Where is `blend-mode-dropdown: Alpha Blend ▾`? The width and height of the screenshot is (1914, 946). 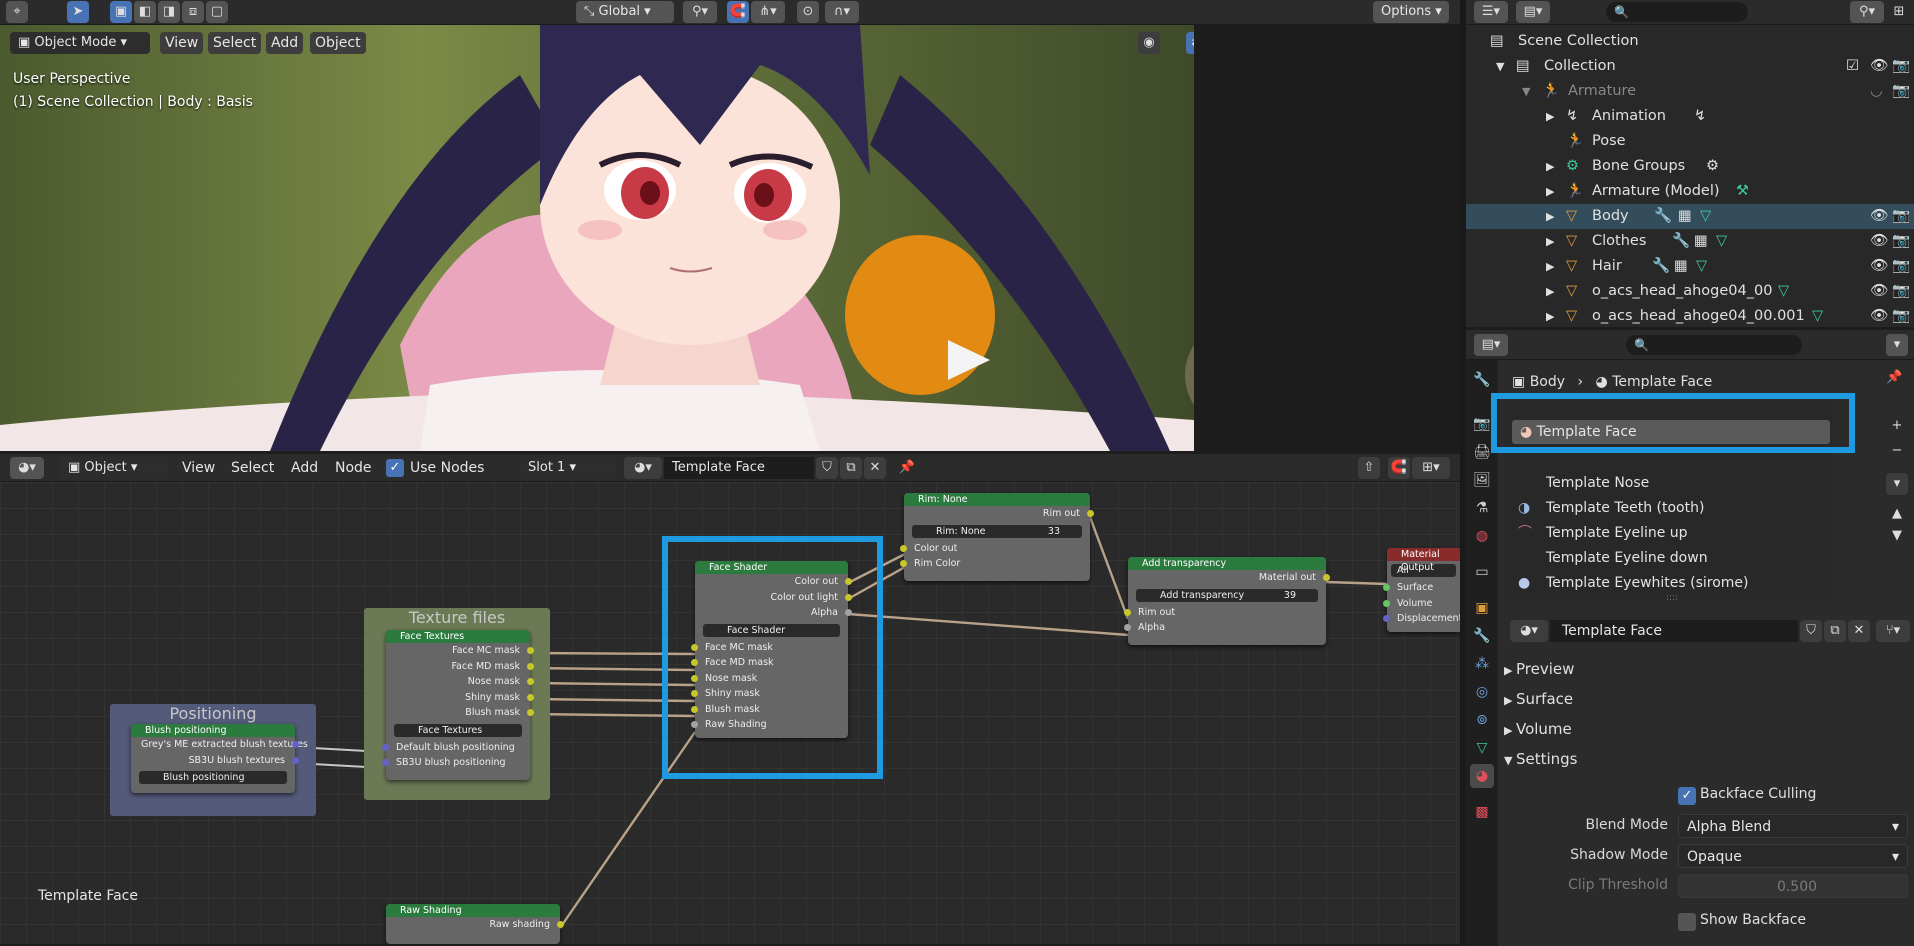 blend-mode-dropdown: Alpha Blend ▾ is located at coordinates (1793, 826).